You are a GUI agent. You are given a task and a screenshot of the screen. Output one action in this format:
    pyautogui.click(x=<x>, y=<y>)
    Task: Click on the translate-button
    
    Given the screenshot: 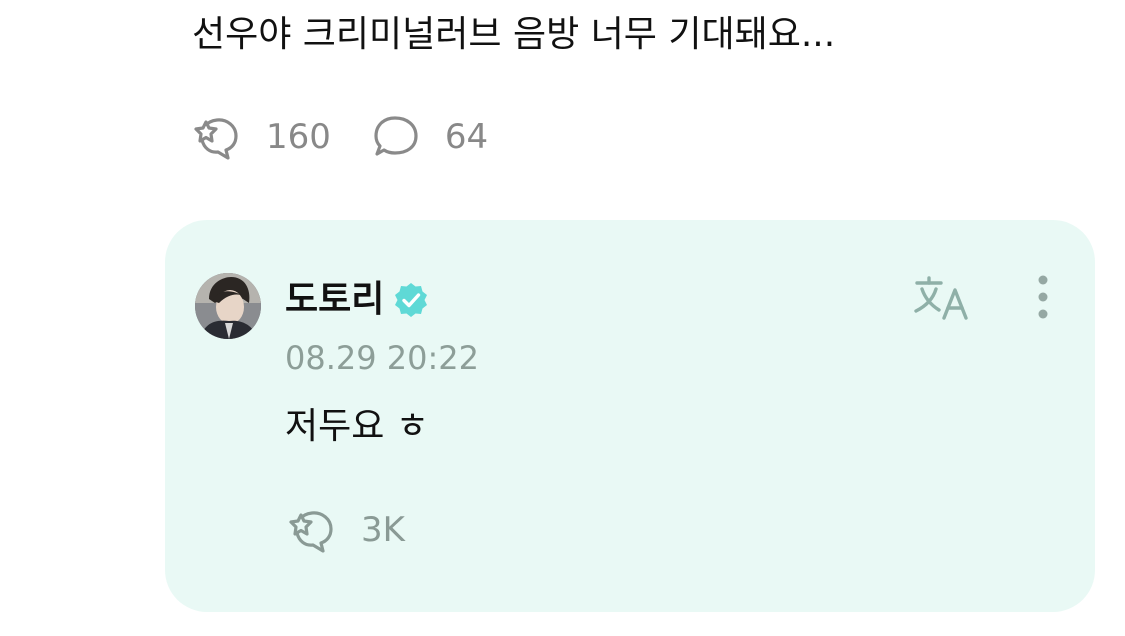 What is the action you would take?
    pyautogui.click(x=942, y=299)
    